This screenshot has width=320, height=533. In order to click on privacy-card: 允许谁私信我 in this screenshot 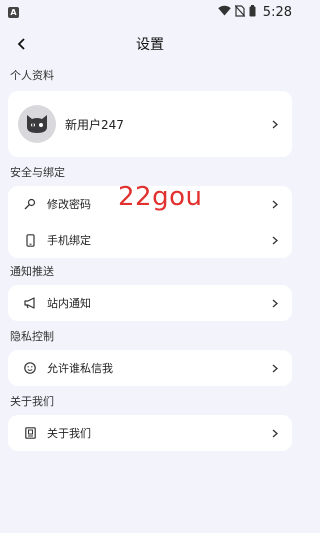, I will do `click(150, 368)`.